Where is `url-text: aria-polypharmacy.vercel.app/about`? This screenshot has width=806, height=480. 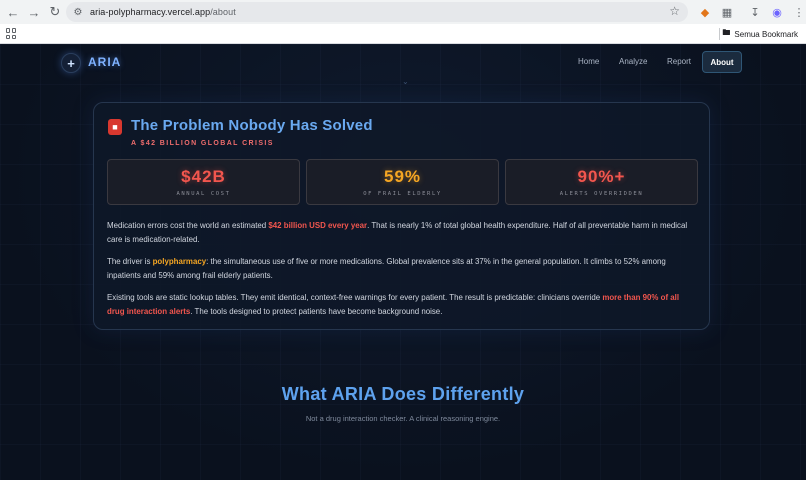
url-text: aria-polypharmacy.vercel.app/about is located at coordinates (163, 12).